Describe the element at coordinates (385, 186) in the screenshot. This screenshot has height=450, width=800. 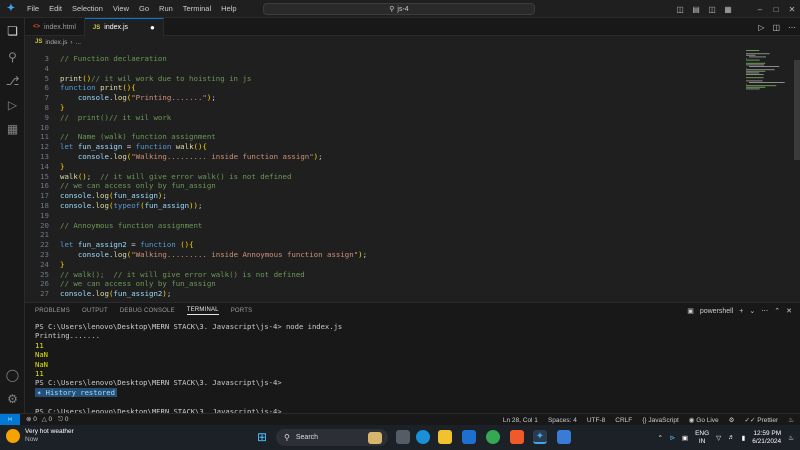
I see `code-line: 16 // we can access only by fun_assign` at that location.